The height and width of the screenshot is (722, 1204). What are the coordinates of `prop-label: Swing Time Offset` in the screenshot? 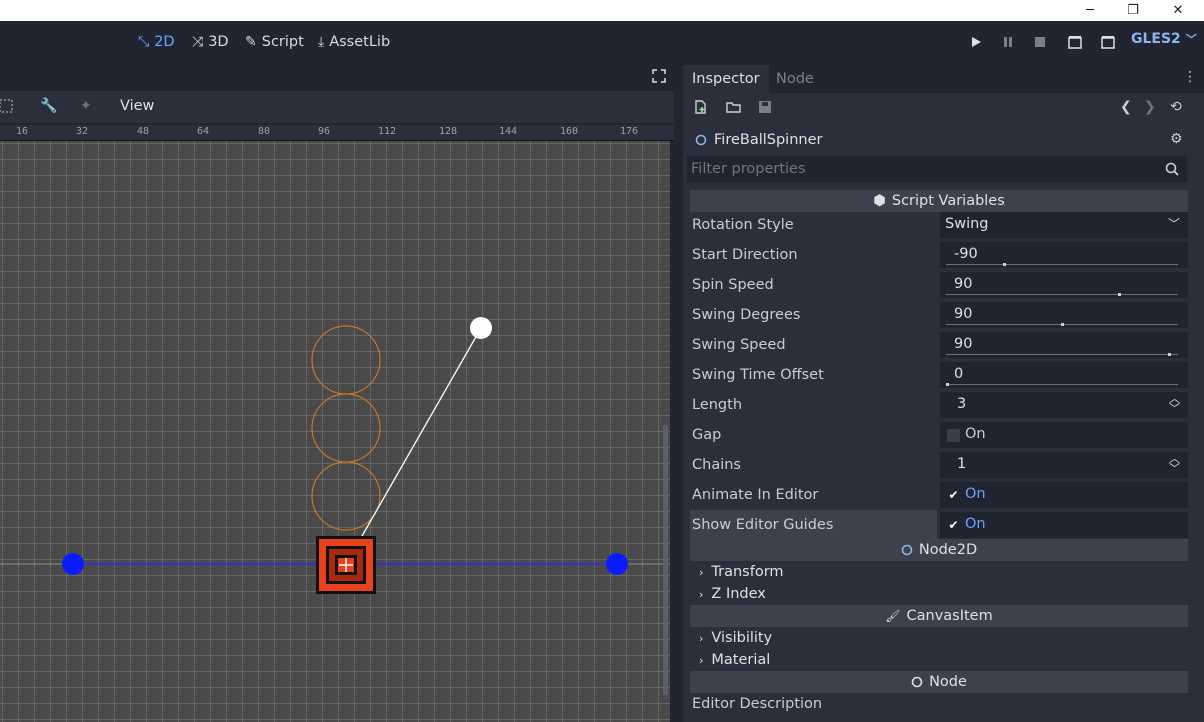 It's located at (758, 375).